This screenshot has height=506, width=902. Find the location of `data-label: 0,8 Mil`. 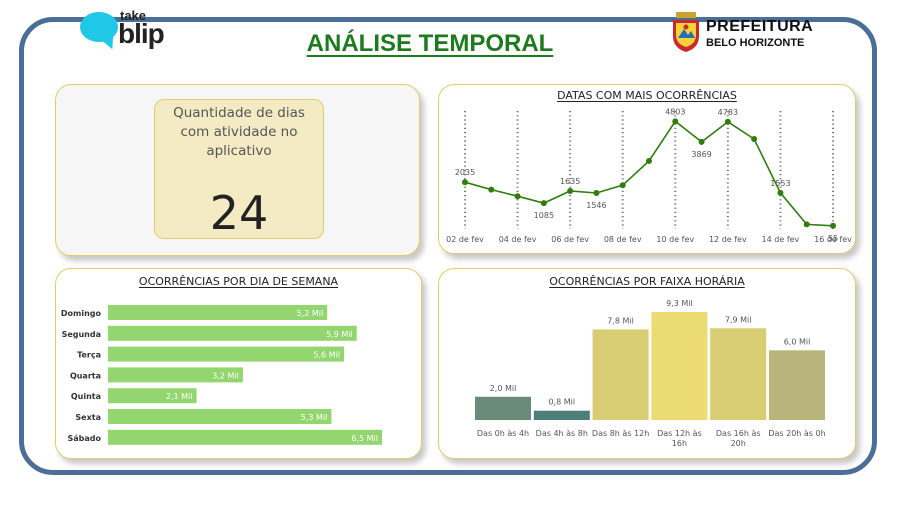

data-label: 0,8 Mil is located at coordinates (561, 402).